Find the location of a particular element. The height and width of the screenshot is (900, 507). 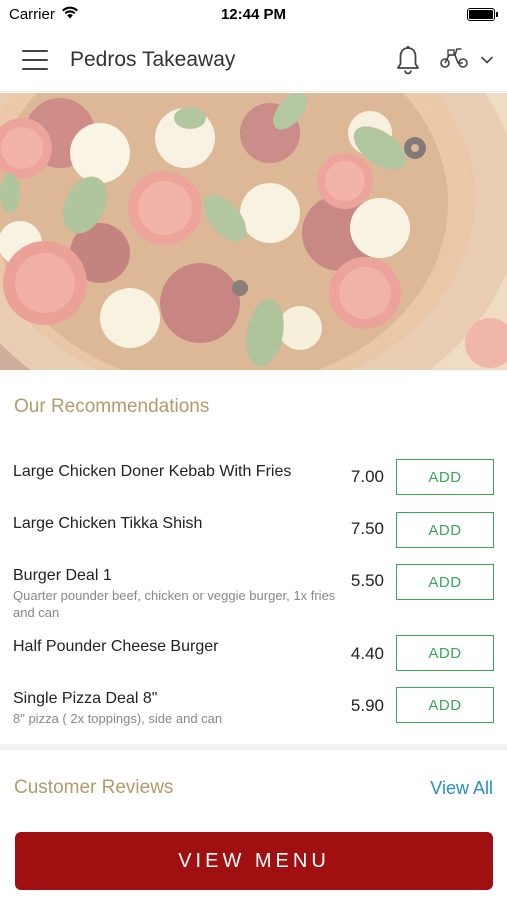

view-all-link: View All is located at coordinates (461, 788).